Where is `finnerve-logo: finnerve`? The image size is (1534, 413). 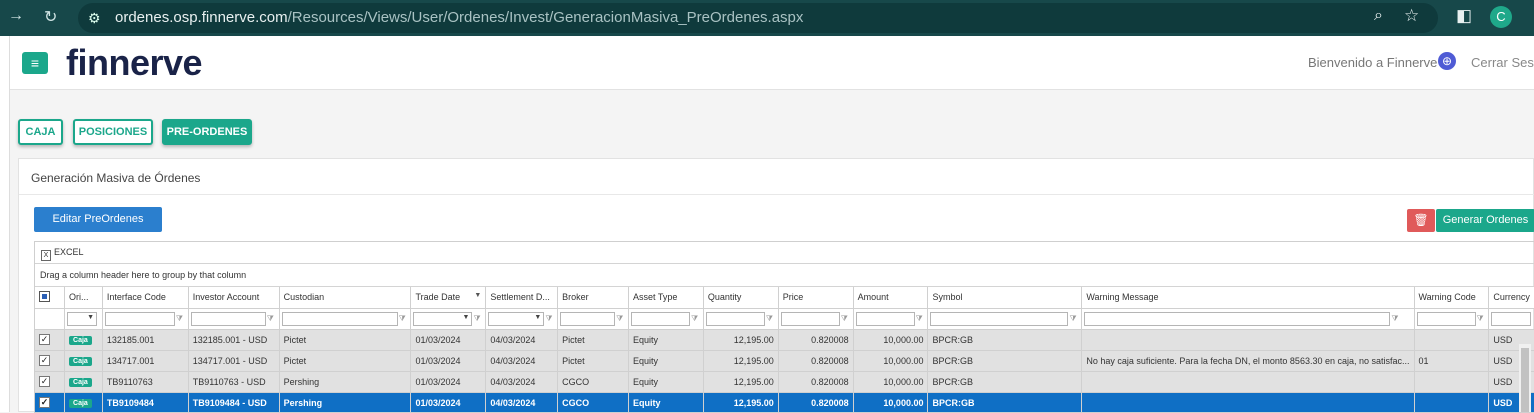
finnerve-logo: finnerve is located at coordinates (134, 62).